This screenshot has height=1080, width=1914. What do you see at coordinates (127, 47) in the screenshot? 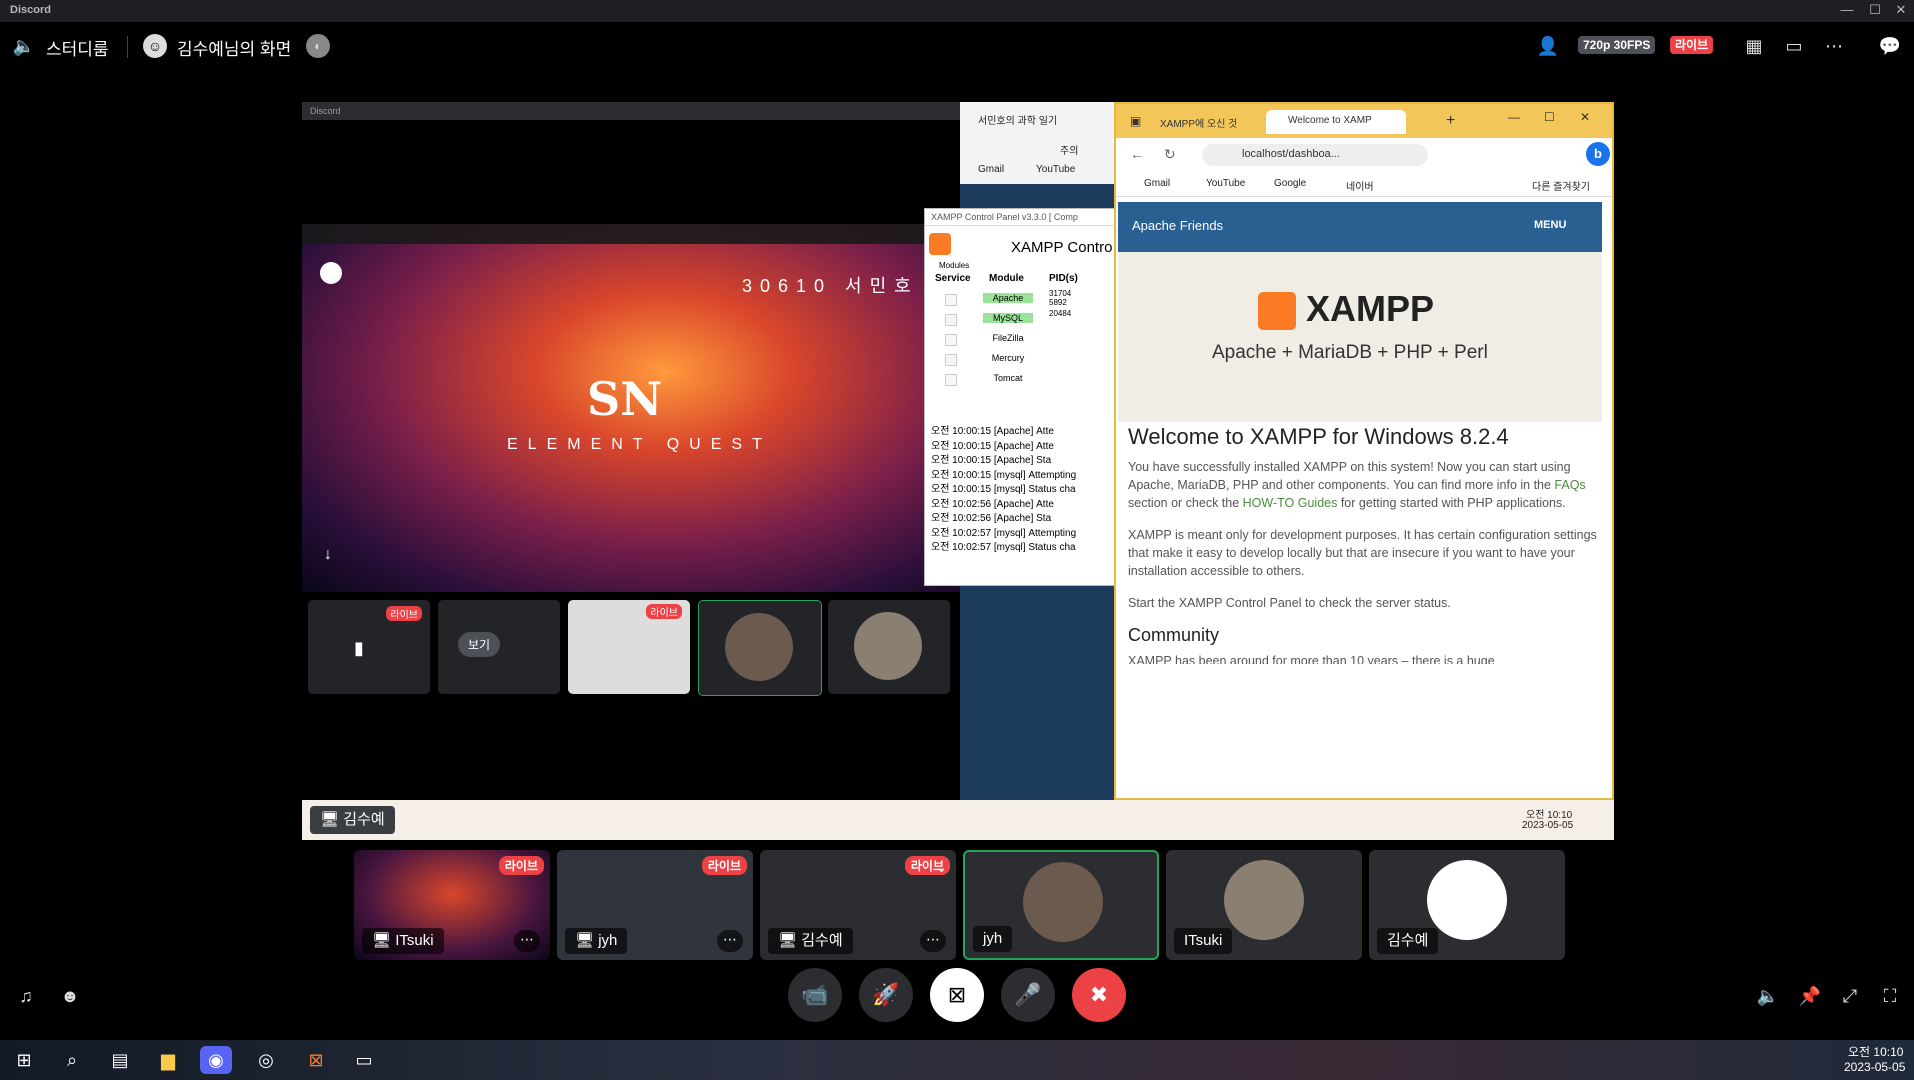
I see `divider` at bounding box center [127, 47].